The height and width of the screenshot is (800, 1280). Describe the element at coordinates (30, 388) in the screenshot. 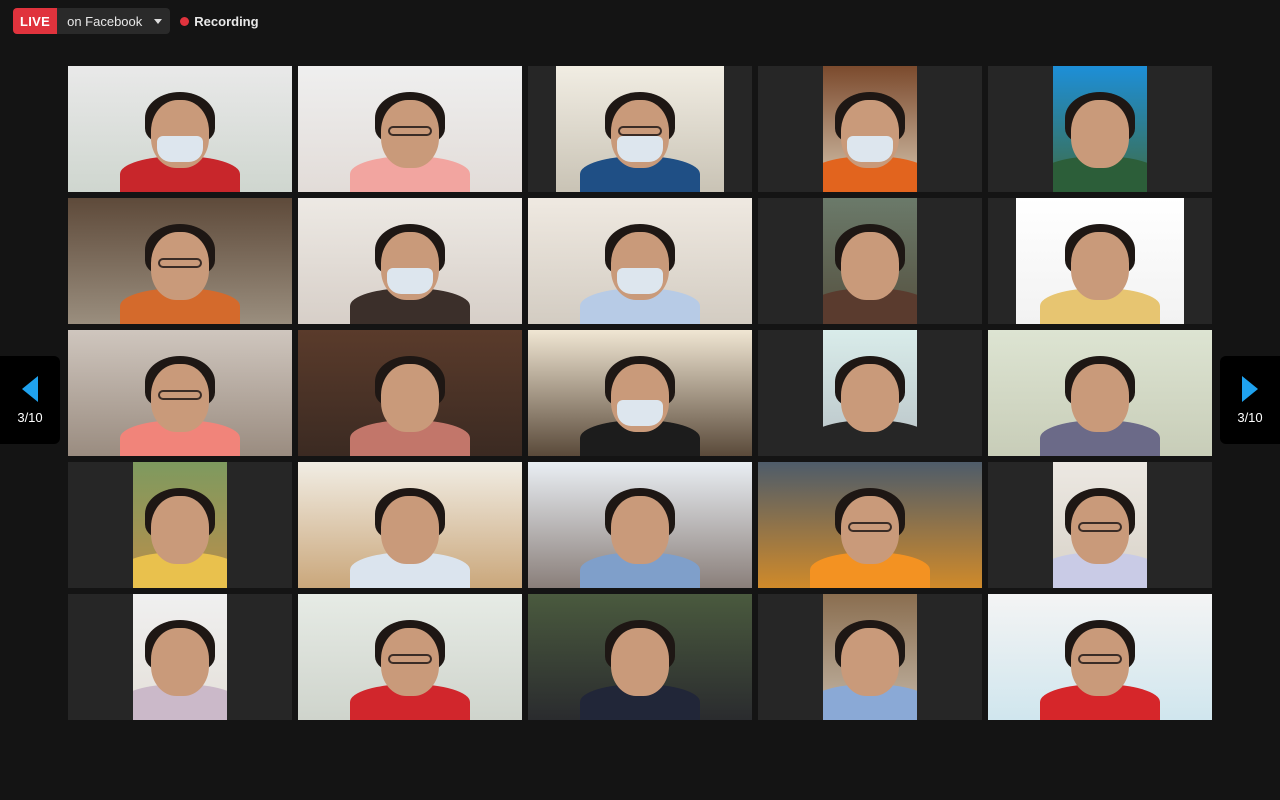

I see `arrow-left-icon` at that location.